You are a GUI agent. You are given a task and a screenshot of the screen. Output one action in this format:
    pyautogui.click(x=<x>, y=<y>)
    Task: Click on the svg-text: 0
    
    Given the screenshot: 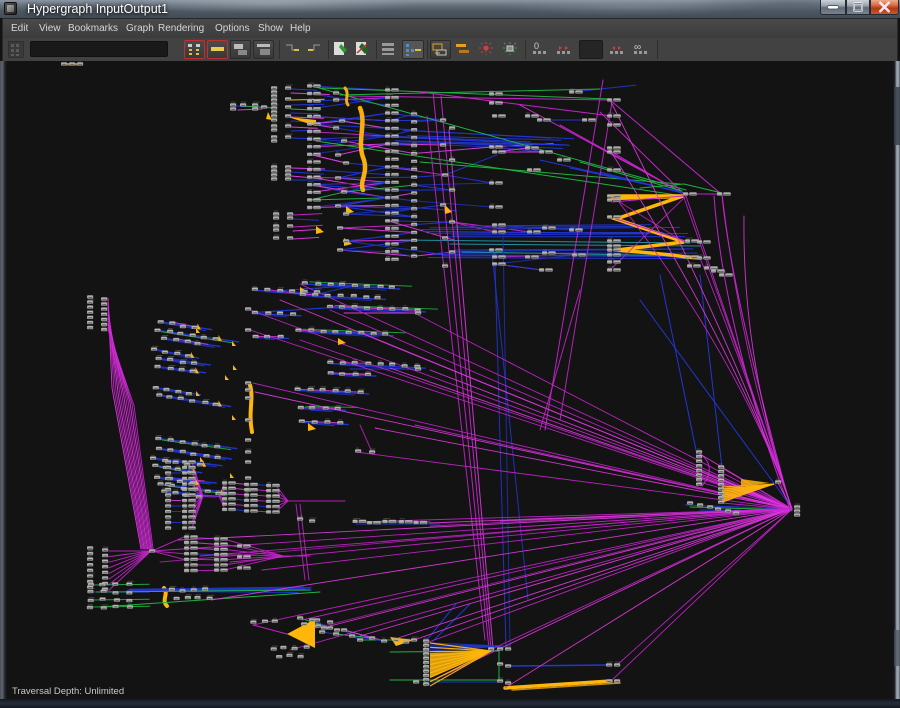 What is the action you would take?
    pyautogui.click(x=536, y=46)
    